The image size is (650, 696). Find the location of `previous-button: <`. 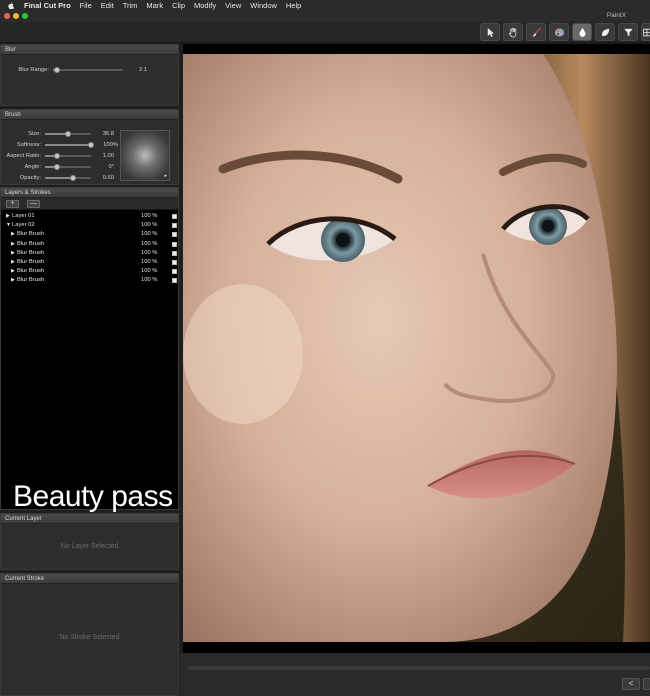

previous-button: < is located at coordinates (631, 684).